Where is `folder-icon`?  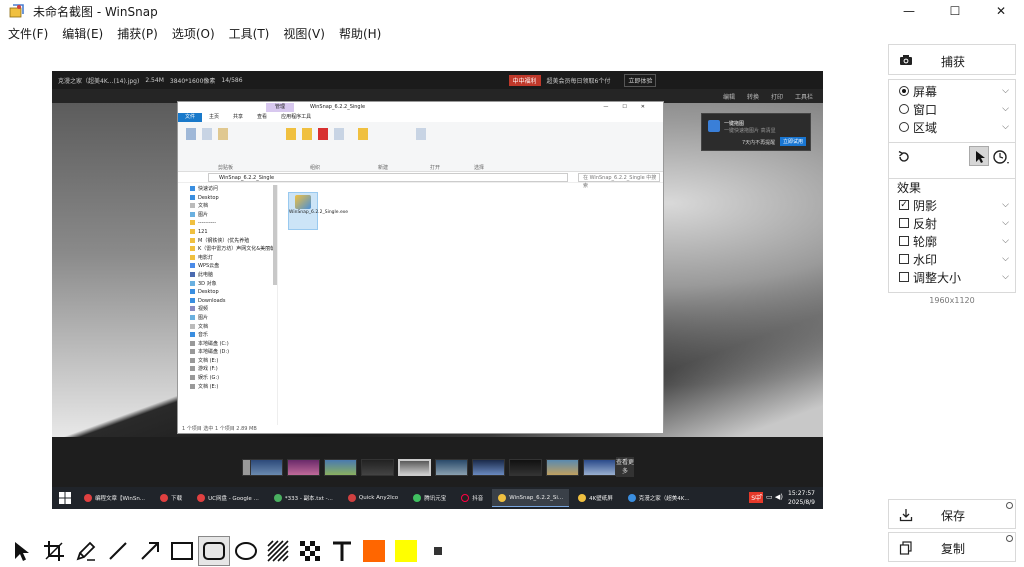 folder-icon is located at coordinates (192, 223).